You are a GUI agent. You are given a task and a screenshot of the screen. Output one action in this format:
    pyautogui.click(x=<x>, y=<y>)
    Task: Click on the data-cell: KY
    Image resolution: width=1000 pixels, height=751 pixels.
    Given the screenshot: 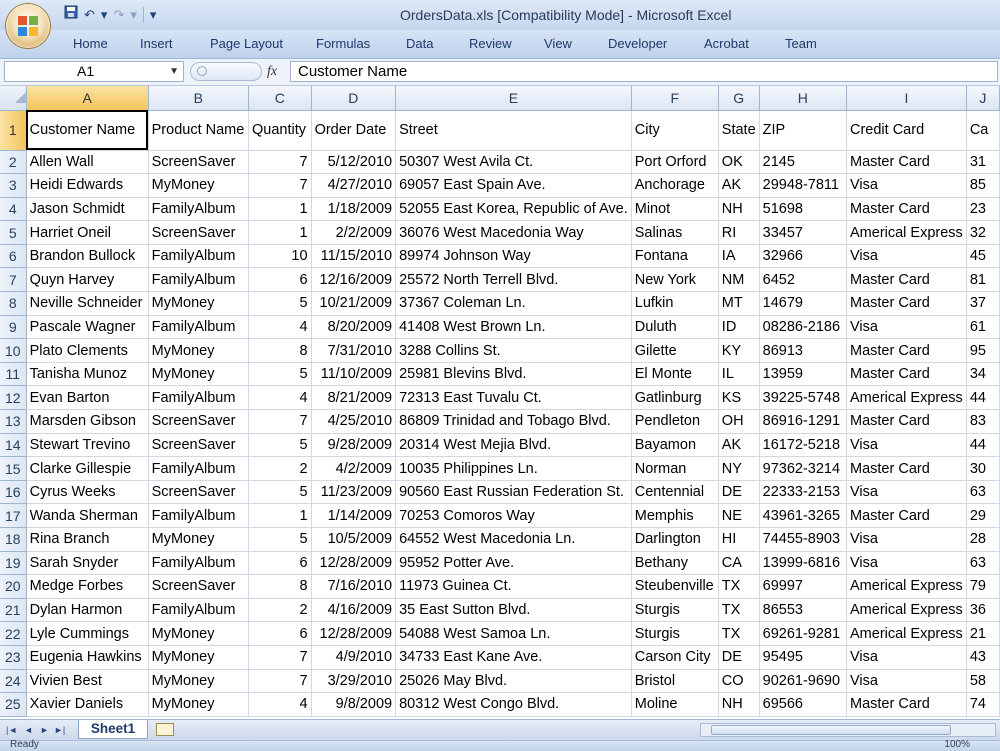 What is the action you would take?
    pyautogui.click(x=739, y=350)
    